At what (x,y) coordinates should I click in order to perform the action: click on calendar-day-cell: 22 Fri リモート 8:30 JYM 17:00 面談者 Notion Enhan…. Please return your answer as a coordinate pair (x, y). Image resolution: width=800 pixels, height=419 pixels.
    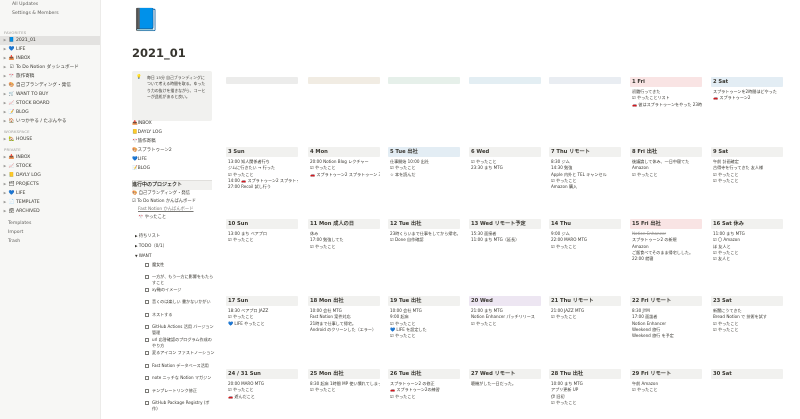
    Looking at the image, I should click on (666, 330).